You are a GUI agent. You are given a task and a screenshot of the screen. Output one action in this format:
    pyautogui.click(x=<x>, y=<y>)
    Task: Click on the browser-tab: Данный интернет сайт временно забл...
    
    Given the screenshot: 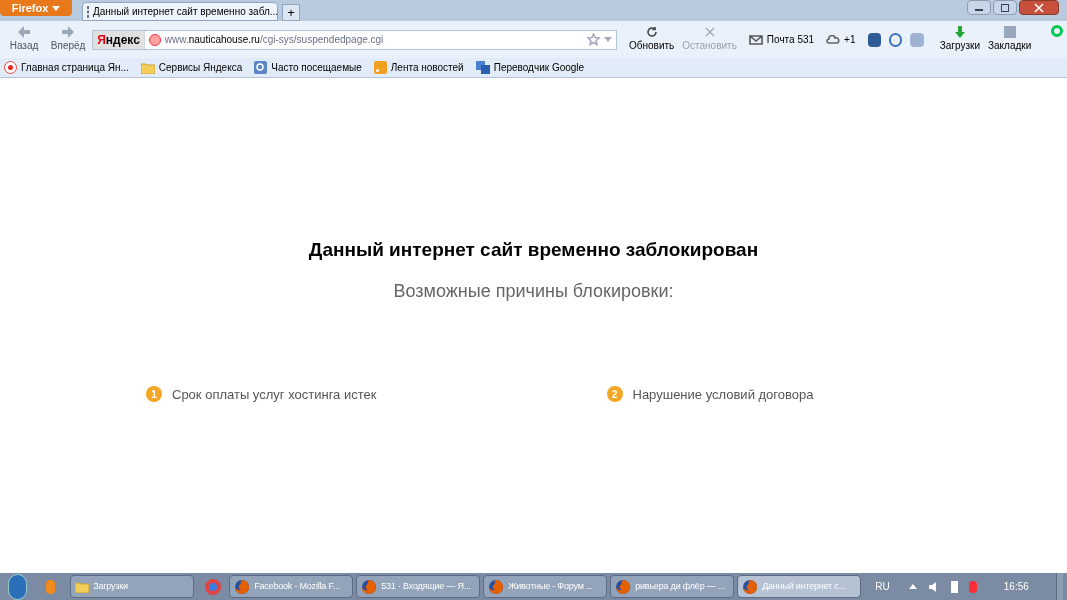 What is the action you would take?
    pyautogui.click(x=180, y=11)
    